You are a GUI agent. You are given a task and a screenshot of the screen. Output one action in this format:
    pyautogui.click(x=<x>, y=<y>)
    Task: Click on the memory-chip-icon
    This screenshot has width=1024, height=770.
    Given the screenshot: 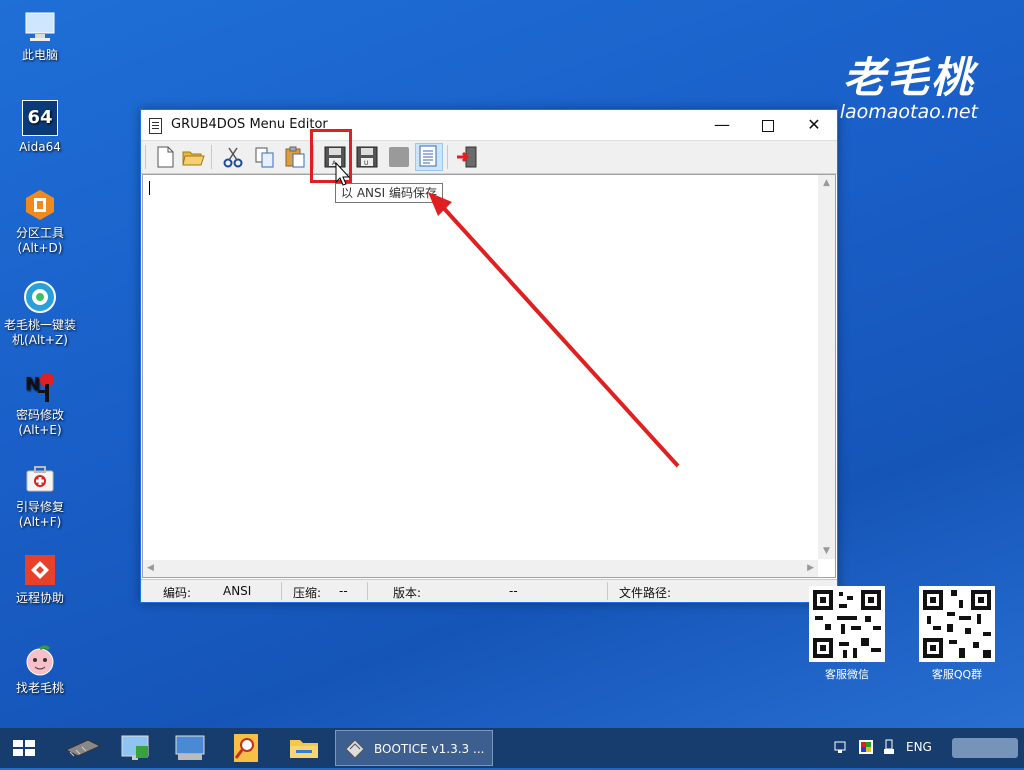 What is the action you would take?
    pyautogui.click(x=83, y=748)
    